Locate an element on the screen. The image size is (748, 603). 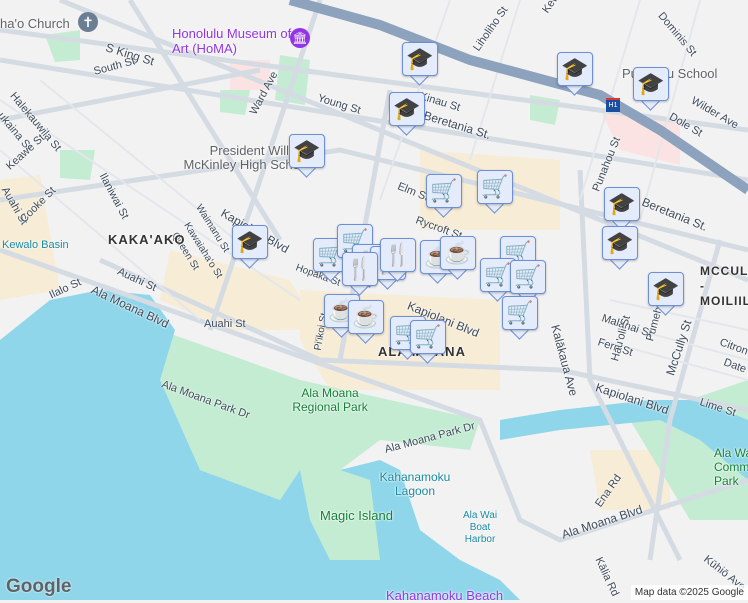
mckinley-label: President William McKinley High School is located at coordinates (235, 158).